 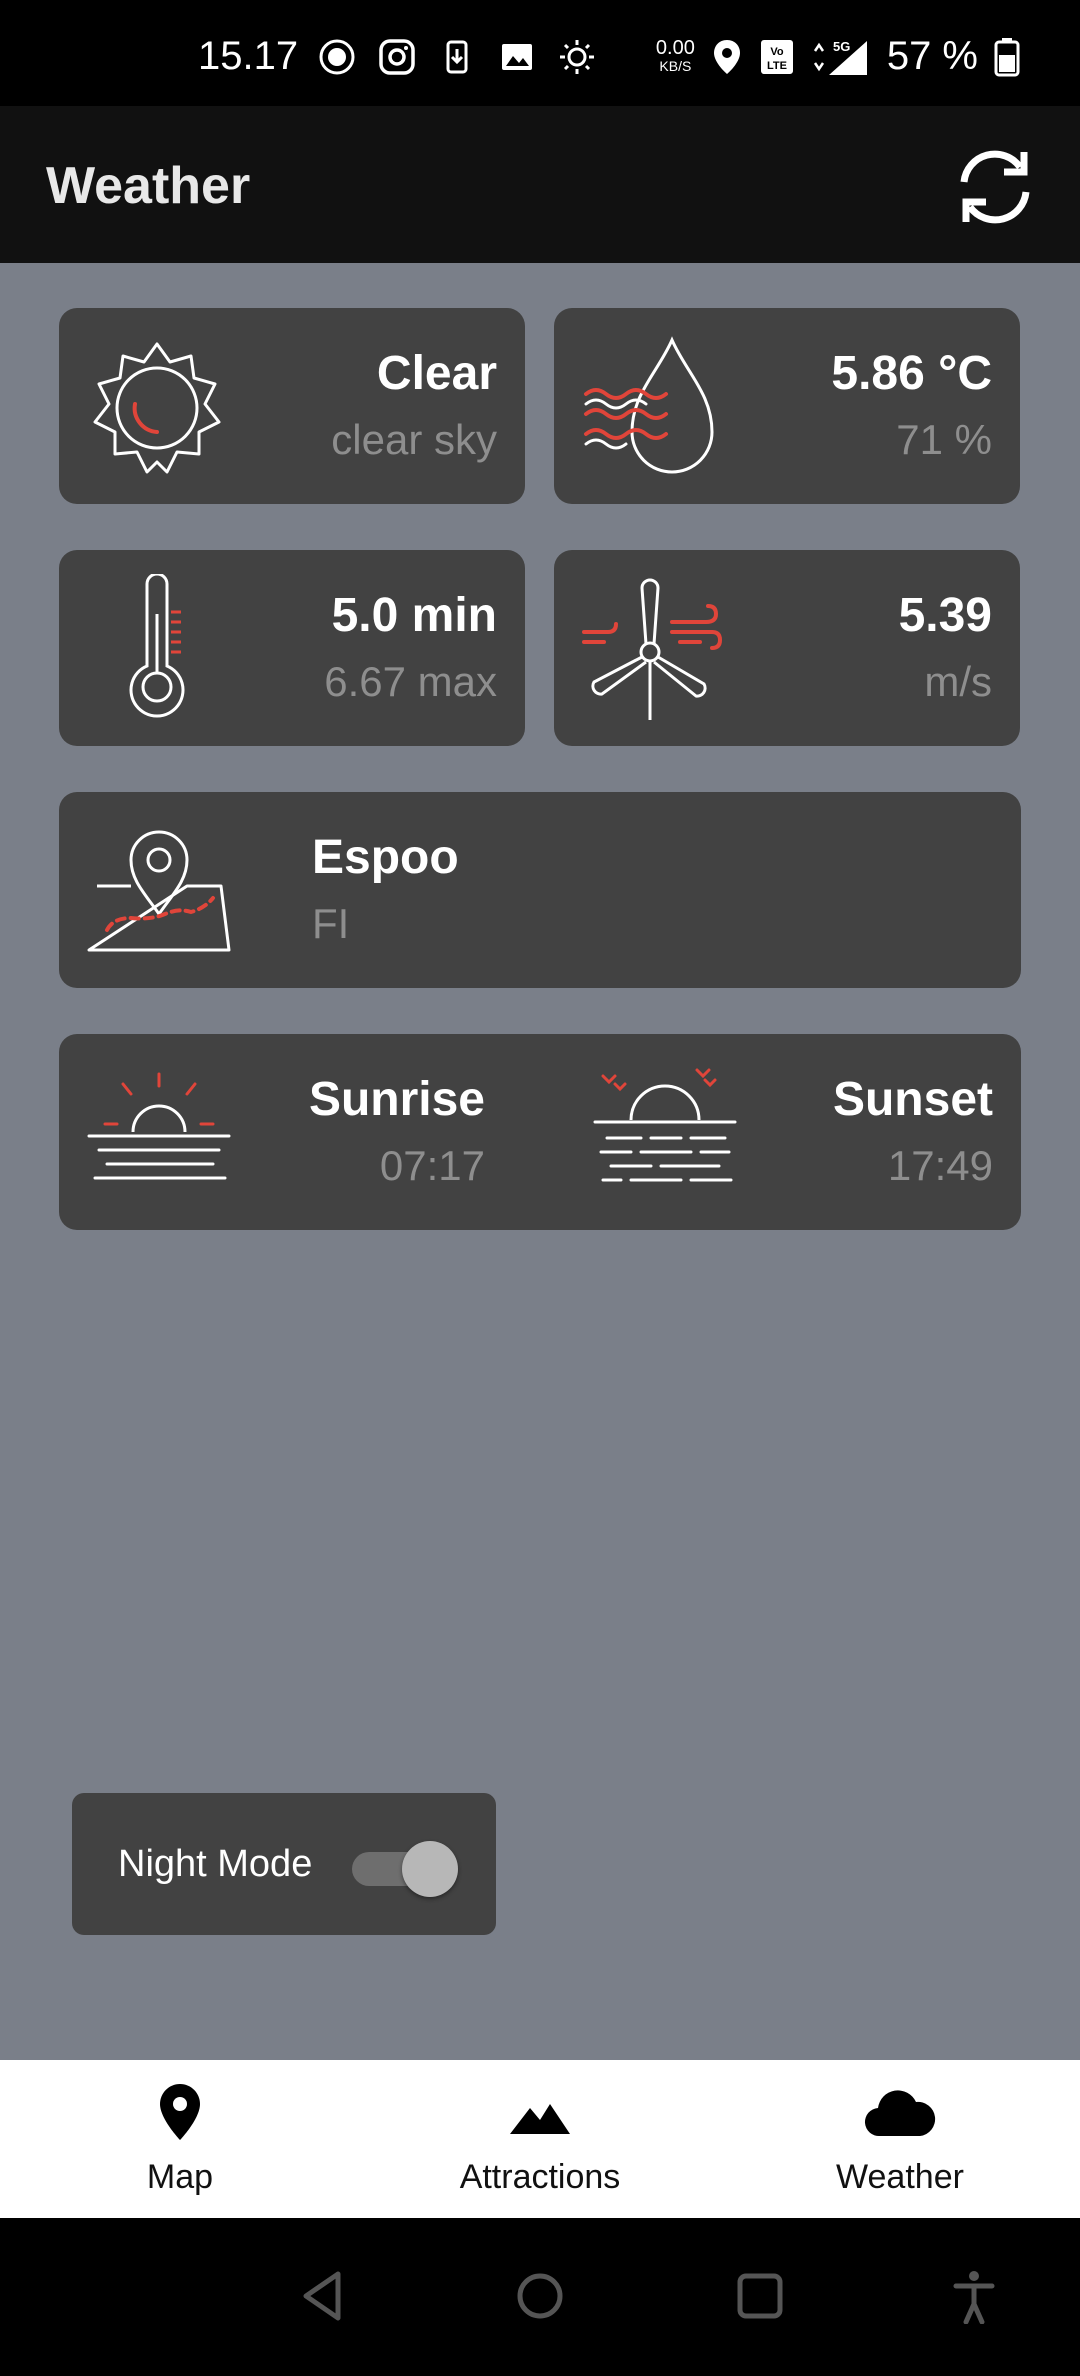 What do you see at coordinates (517, 57) in the screenshot?
I see `image-icon` at bounding box center [517, 57].